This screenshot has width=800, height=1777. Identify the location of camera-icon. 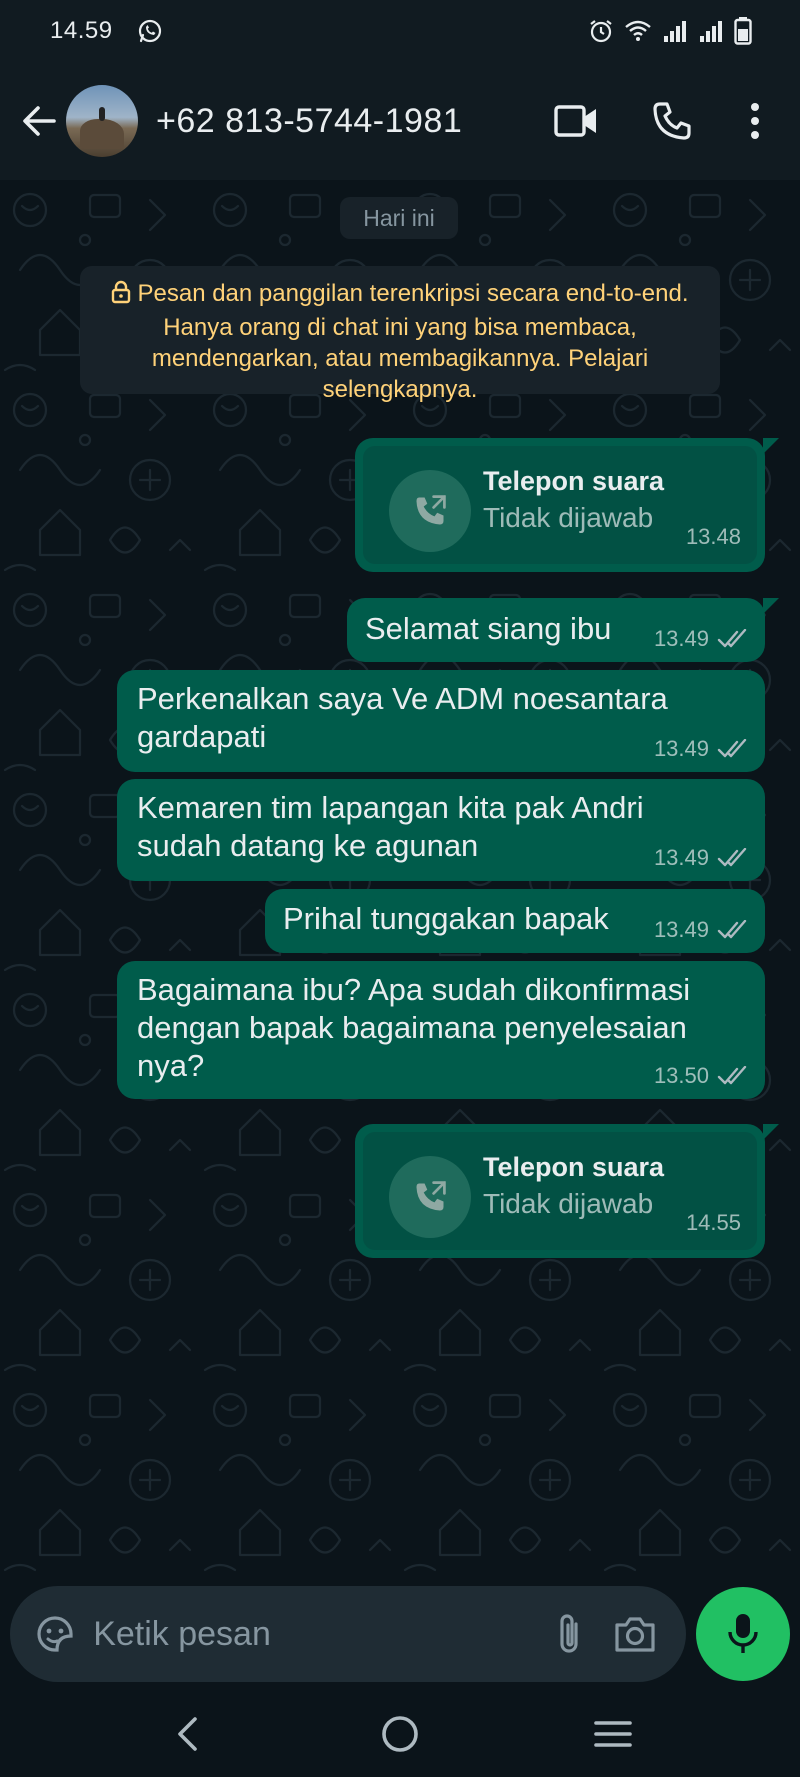
(635, 1634).